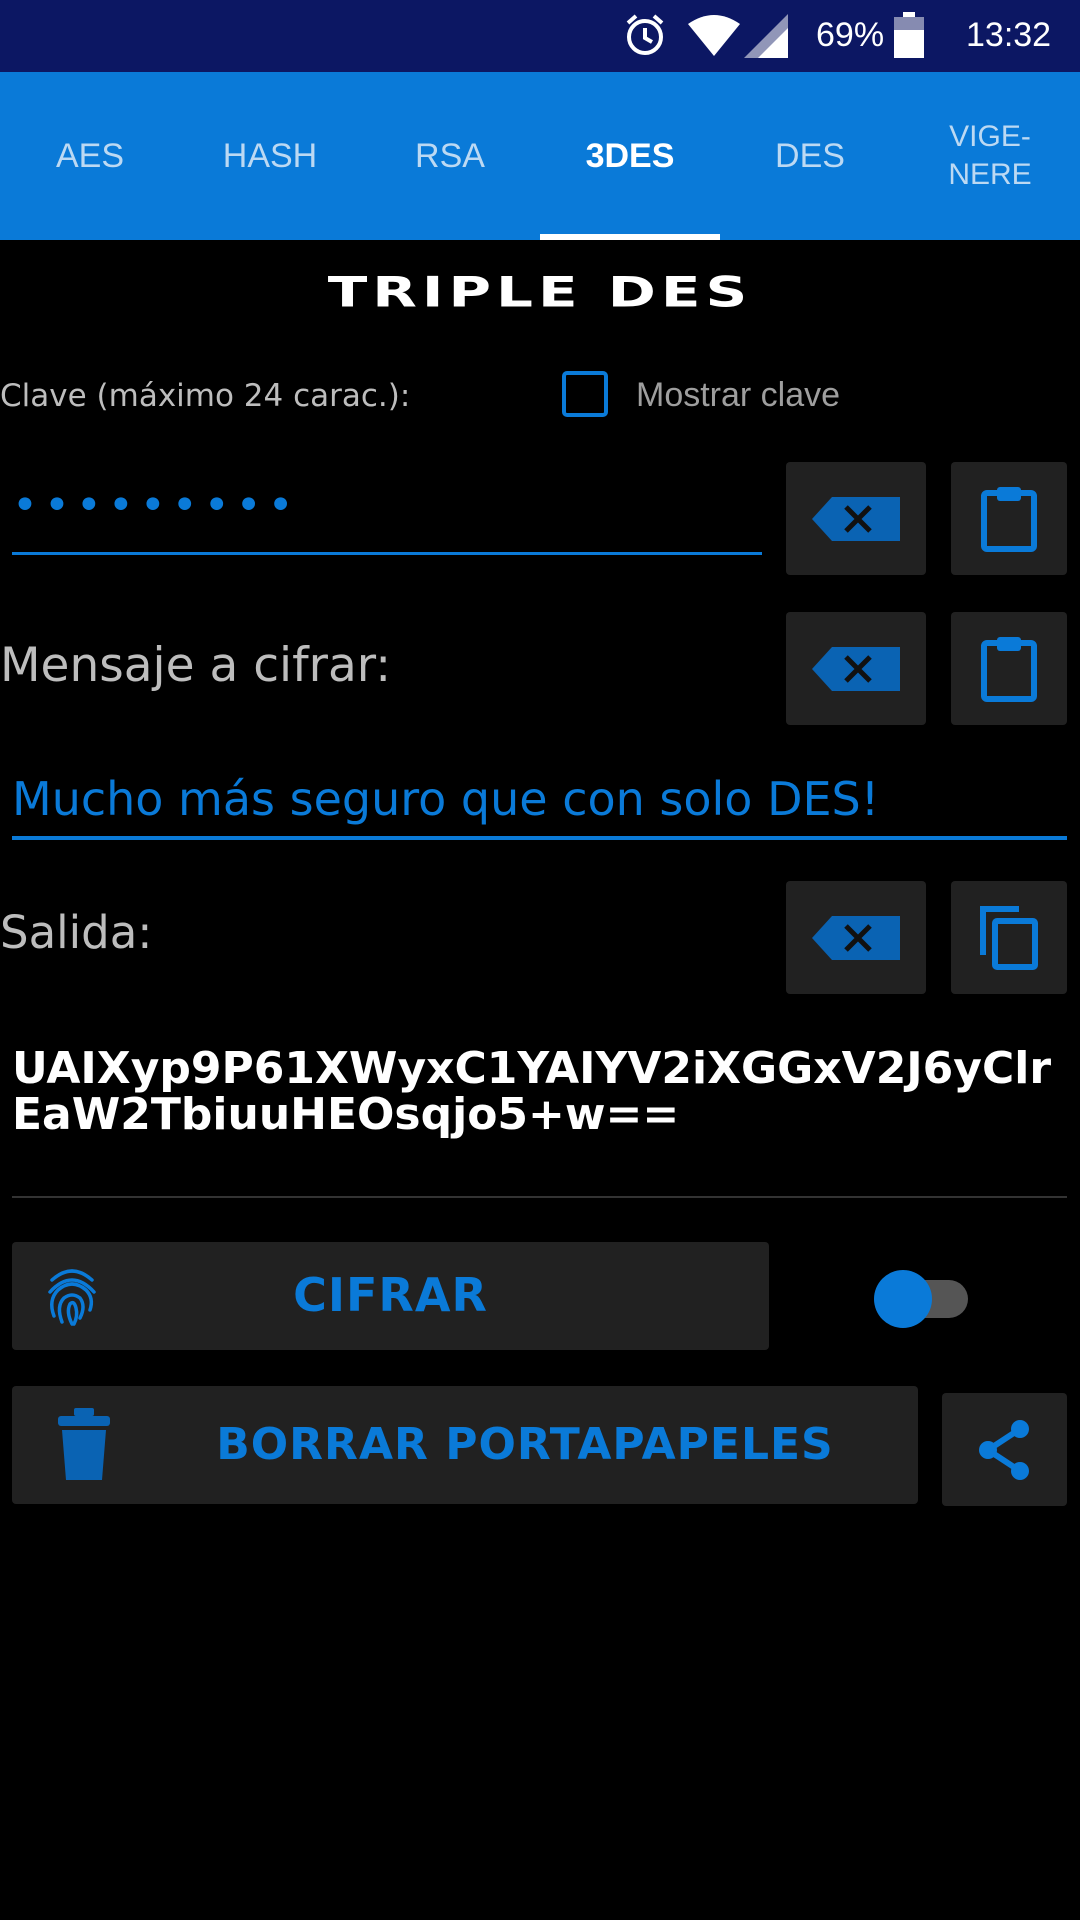 The image size is (1080, 1920). Describe the element at coordinates (205, 396) in the screenshot. I see `key-label: Clave (máximo 24 carac.):` at that location.